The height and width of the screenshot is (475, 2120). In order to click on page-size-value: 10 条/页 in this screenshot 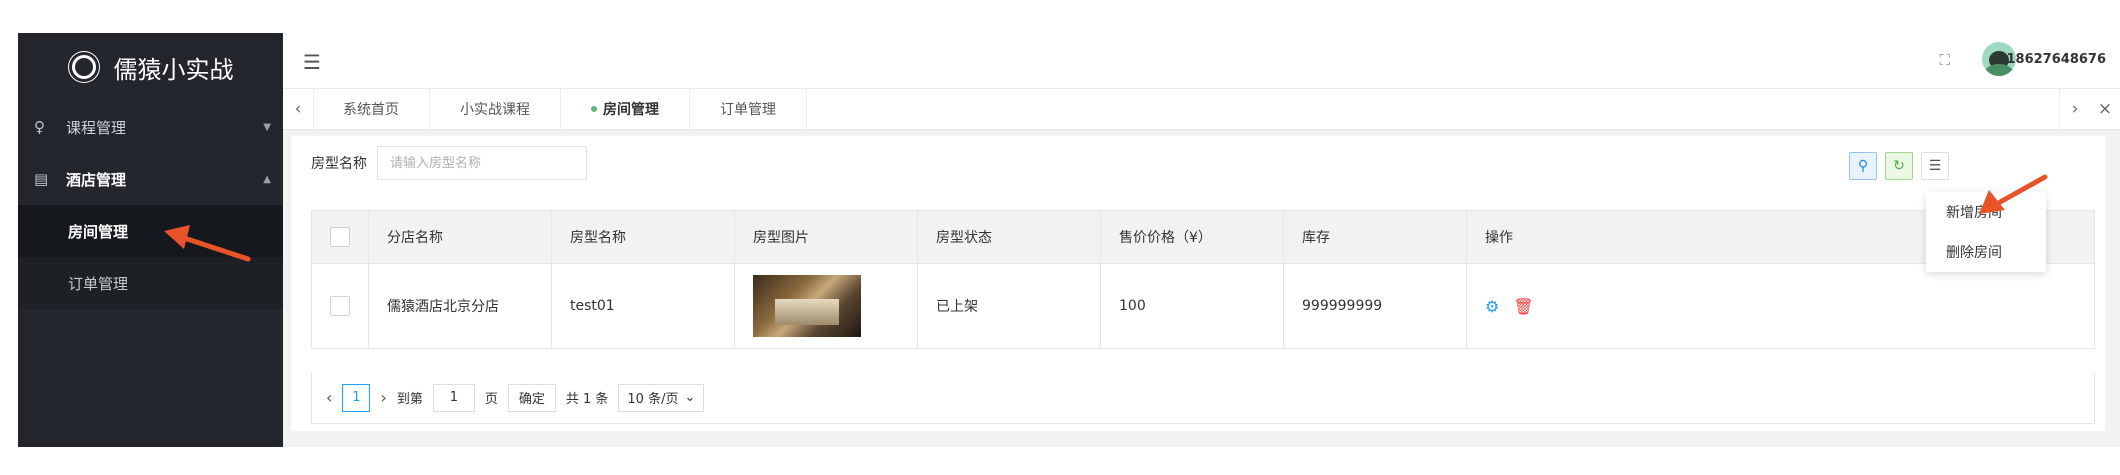, I will do `click(653, 399)`.